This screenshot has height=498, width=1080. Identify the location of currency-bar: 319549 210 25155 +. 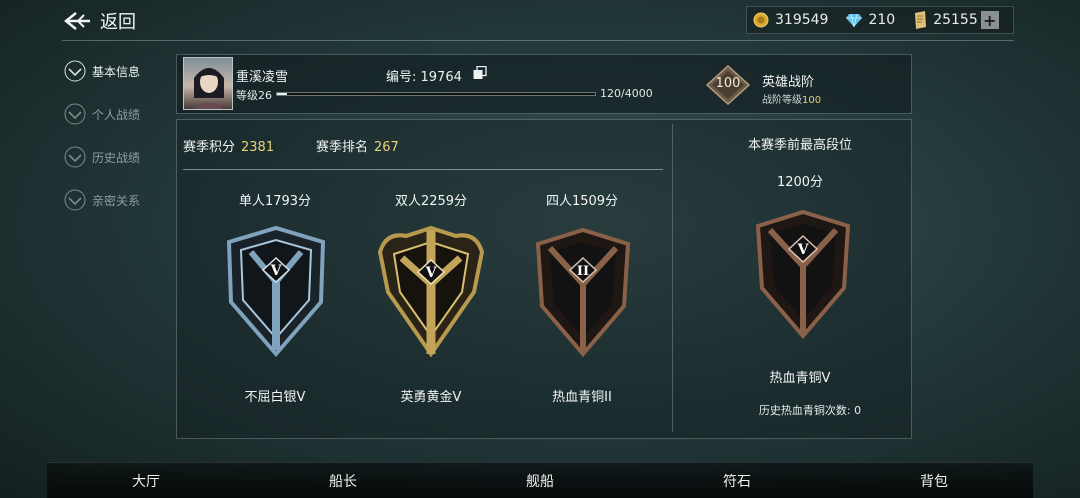
(880, 20).